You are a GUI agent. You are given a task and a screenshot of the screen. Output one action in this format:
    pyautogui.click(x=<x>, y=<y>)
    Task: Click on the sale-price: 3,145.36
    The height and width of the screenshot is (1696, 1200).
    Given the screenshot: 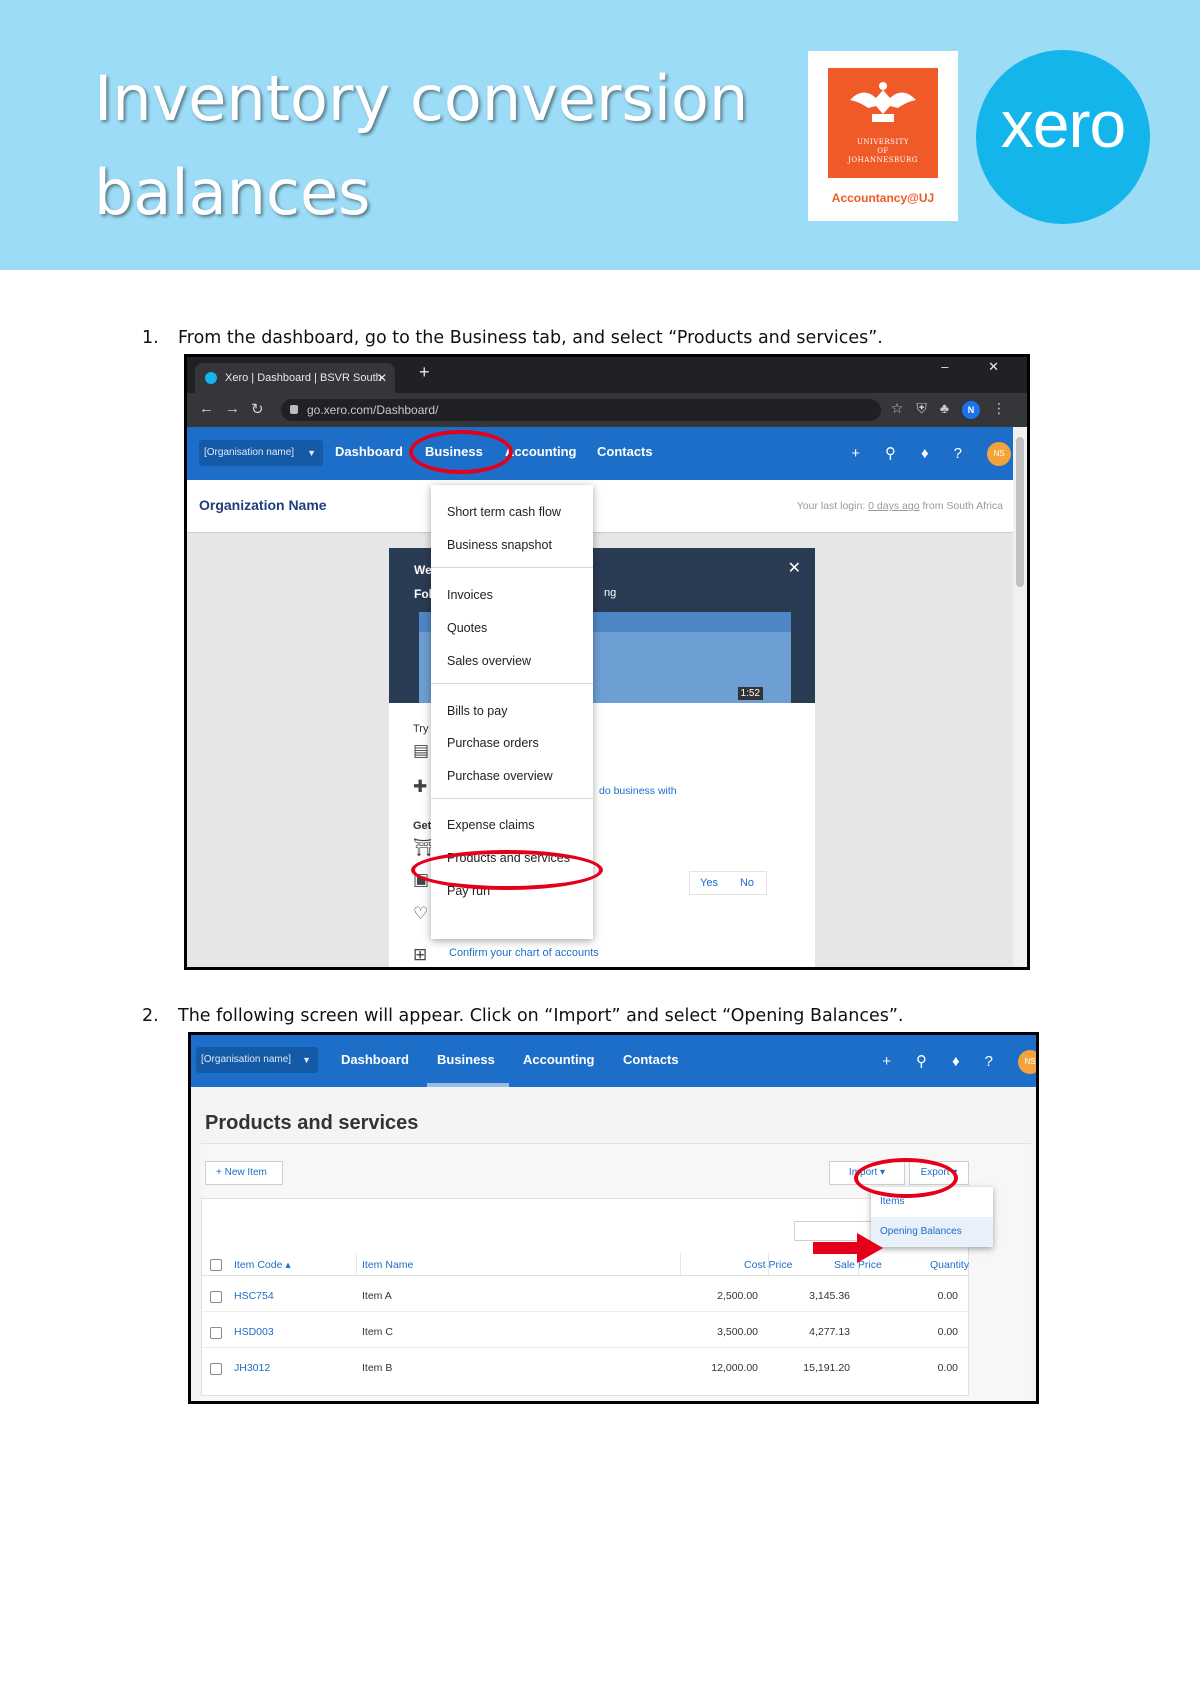 What is the action you would take?
    pyautogui.click(x=829, y=1296)
    